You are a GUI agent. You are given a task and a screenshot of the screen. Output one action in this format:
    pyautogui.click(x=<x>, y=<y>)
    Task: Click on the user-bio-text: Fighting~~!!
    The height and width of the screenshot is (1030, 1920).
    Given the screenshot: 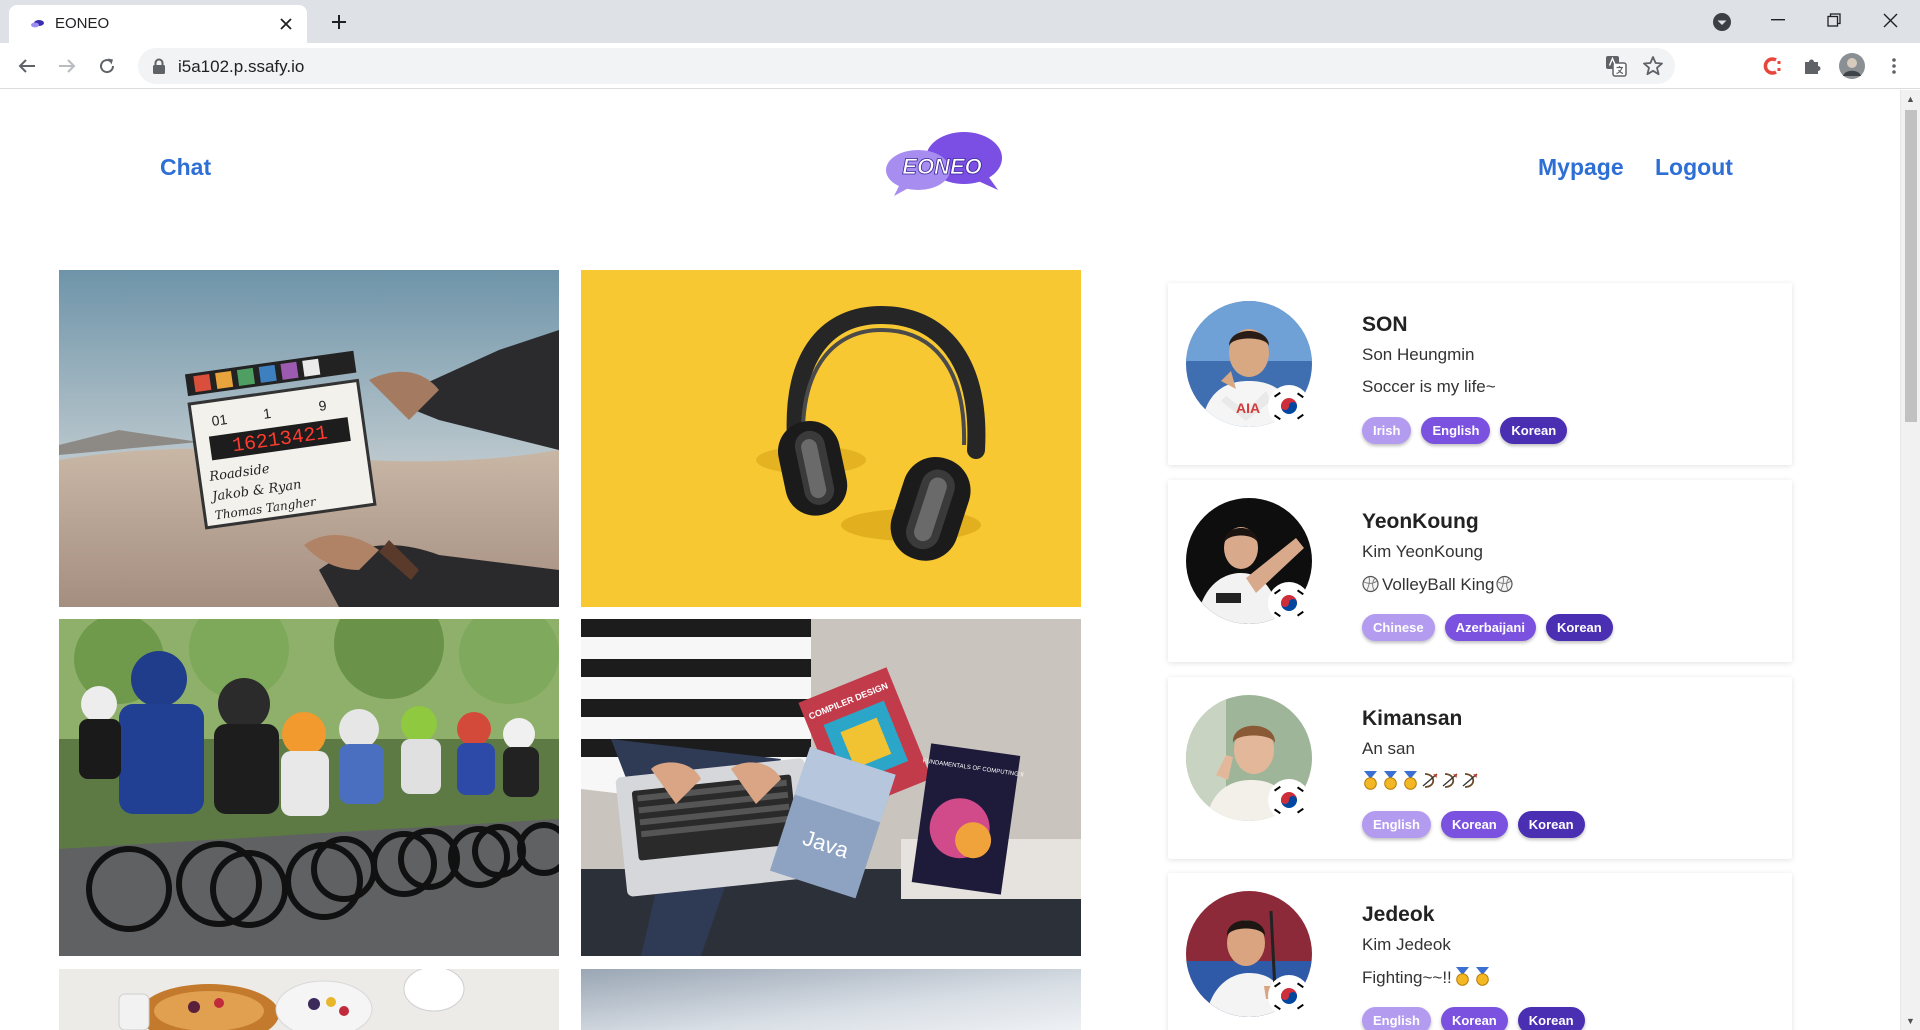 What is the action you would take?
    pyautogui.click(x=1407, y=977)
    